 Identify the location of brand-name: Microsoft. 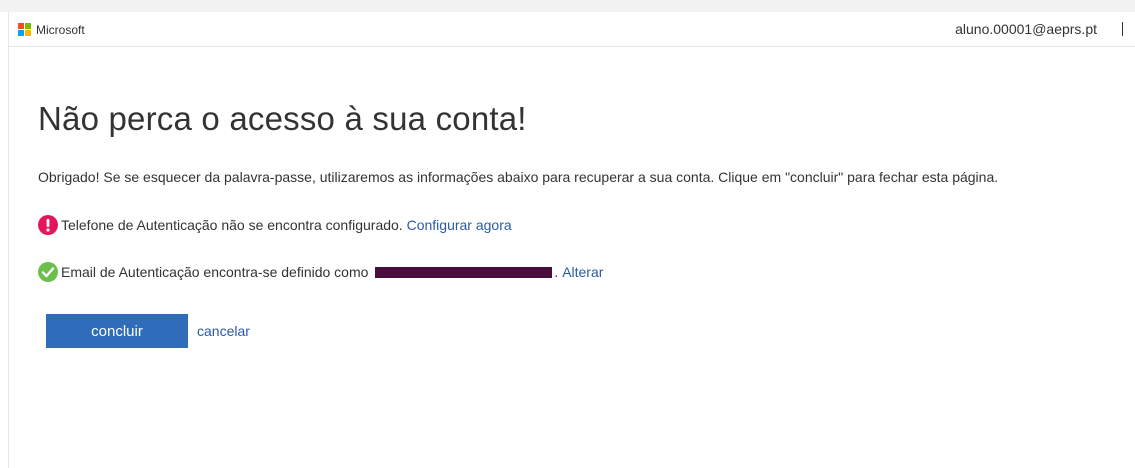
(60, 30).